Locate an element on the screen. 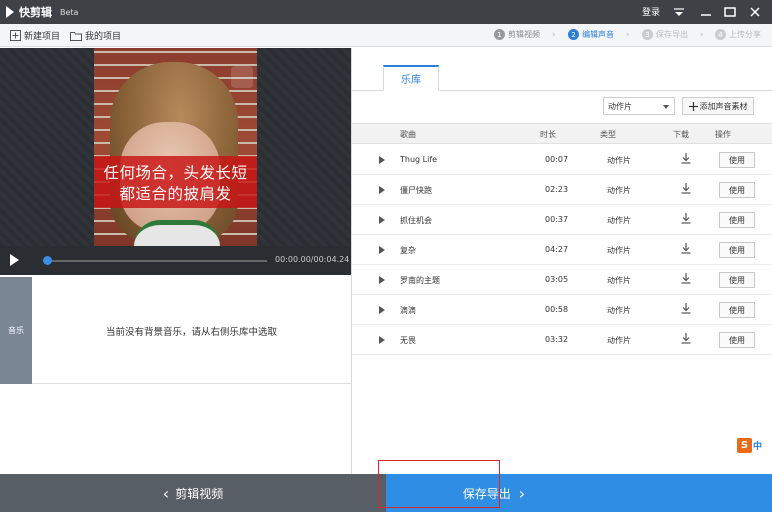 This screenshot has height=512, width=772. table-row: 罗南的主题 03:05 动作片 使用 is located at coordinates (562, 280).